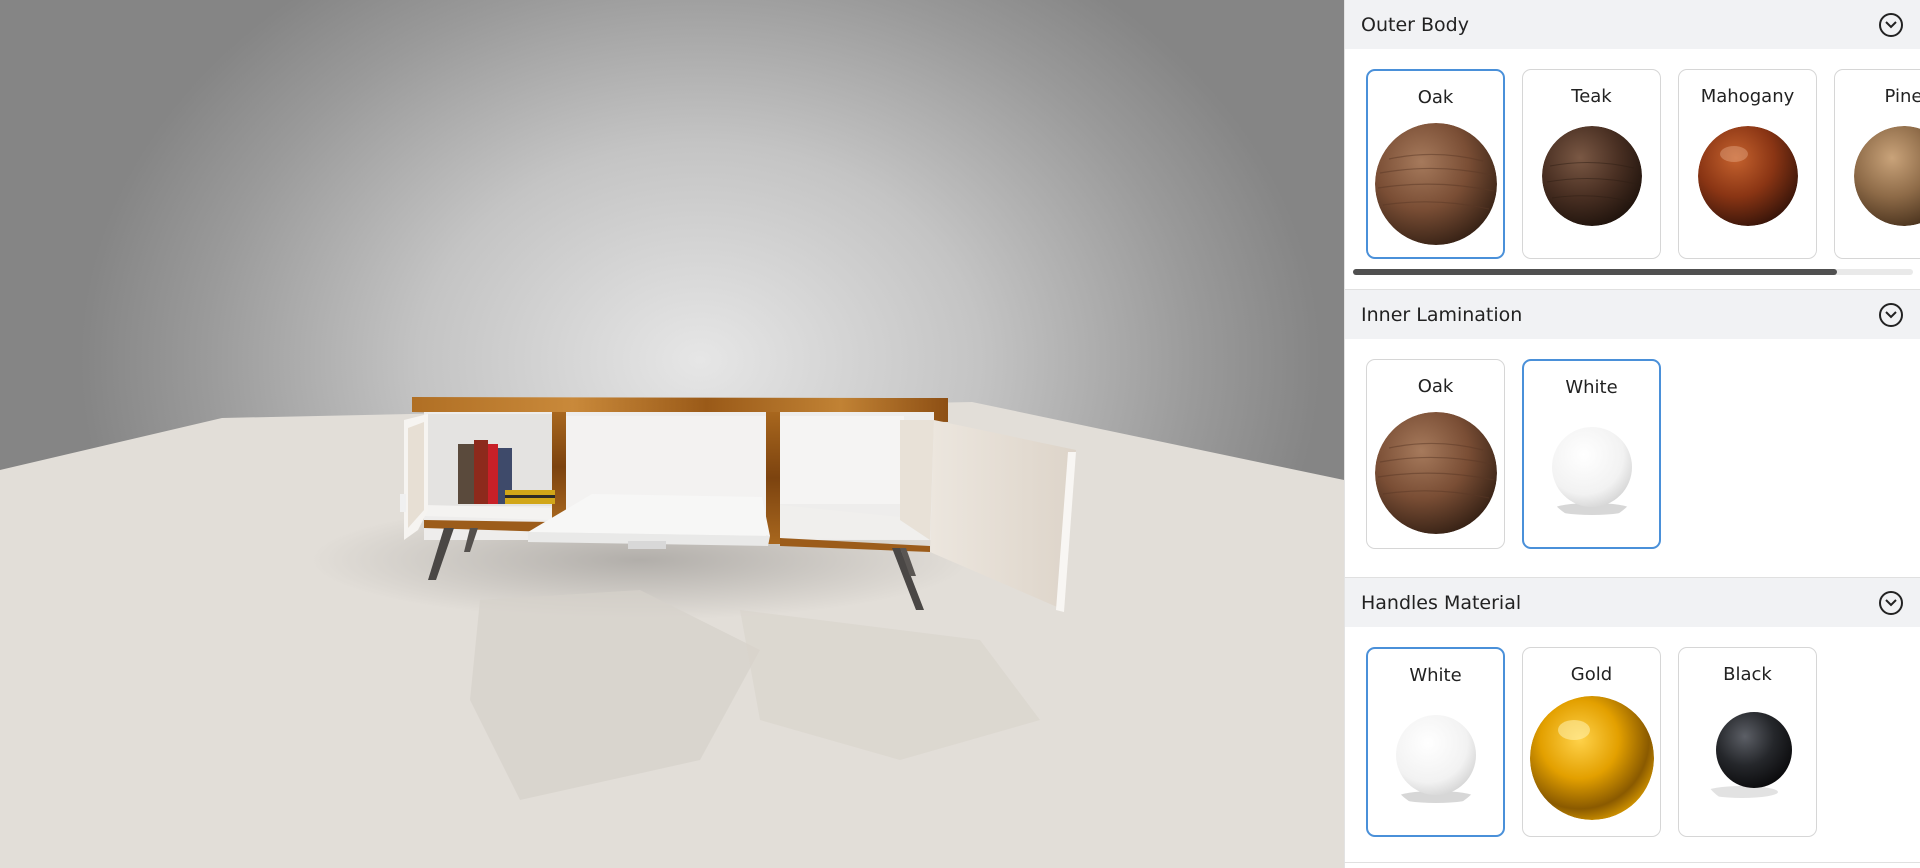 The image size is (1920, 868). I want to click on options-list: Oak White, so click(1632, 458).